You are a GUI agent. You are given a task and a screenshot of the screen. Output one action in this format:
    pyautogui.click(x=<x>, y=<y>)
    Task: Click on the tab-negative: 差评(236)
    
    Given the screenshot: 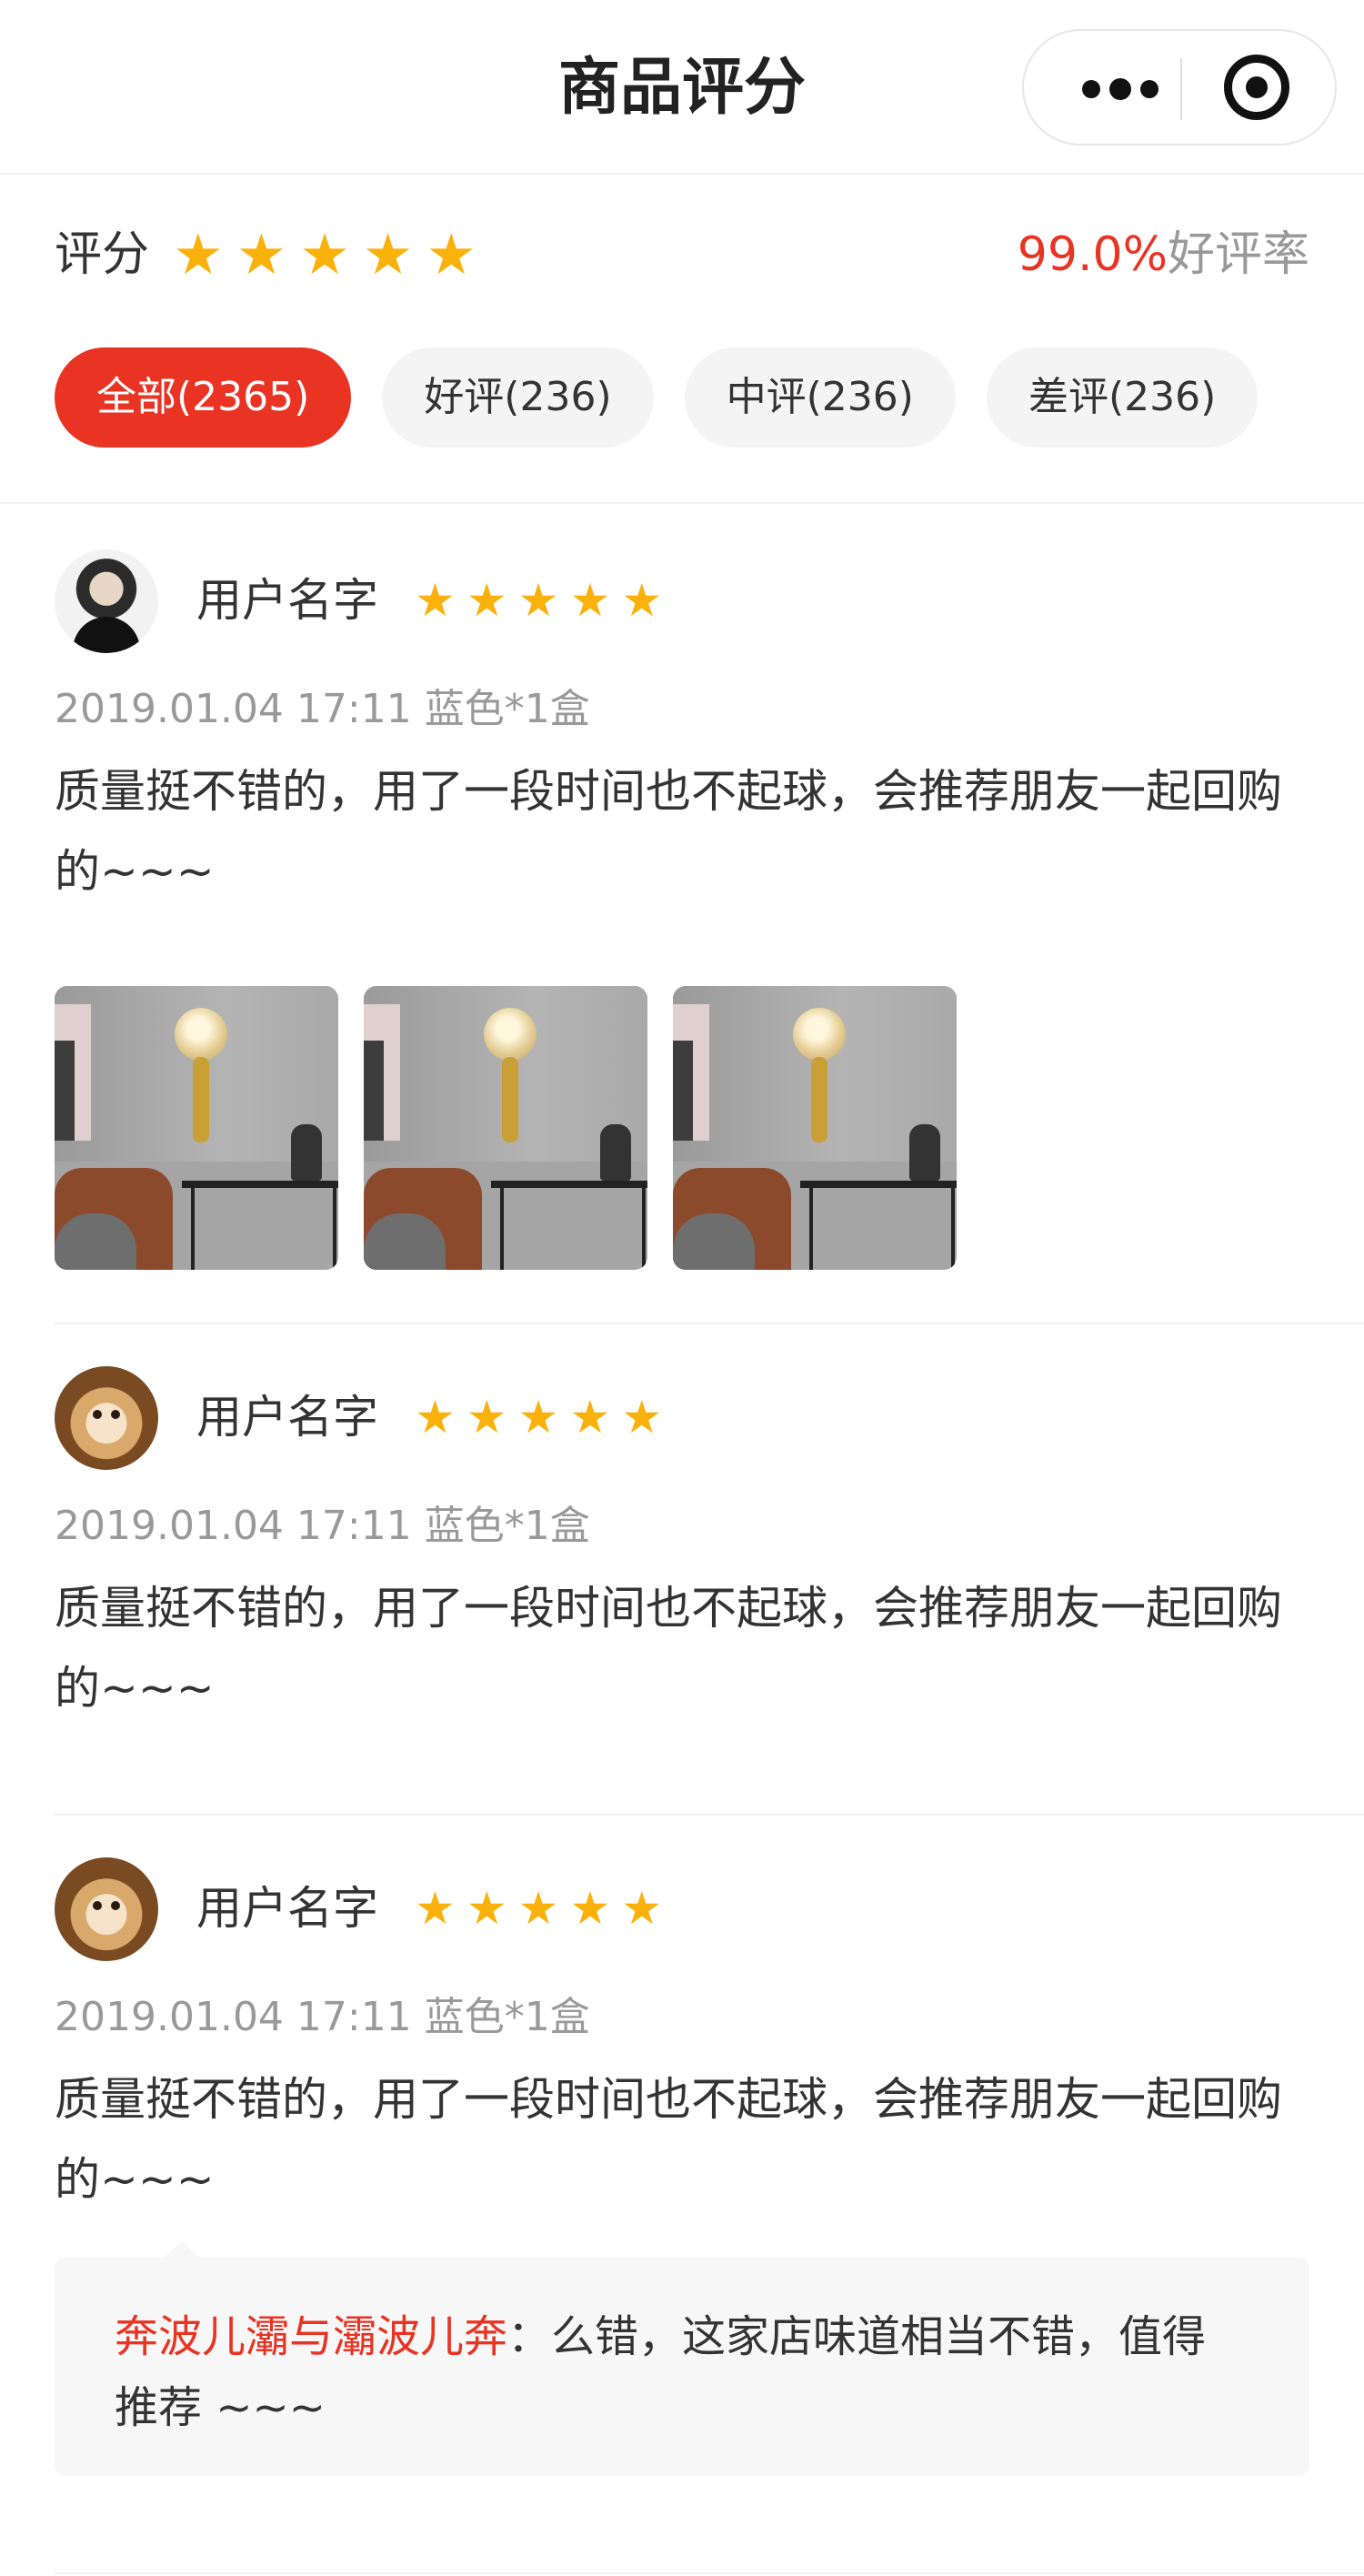 What is the action you would take?
    pyautogui.click(x=1122, y=397)
    